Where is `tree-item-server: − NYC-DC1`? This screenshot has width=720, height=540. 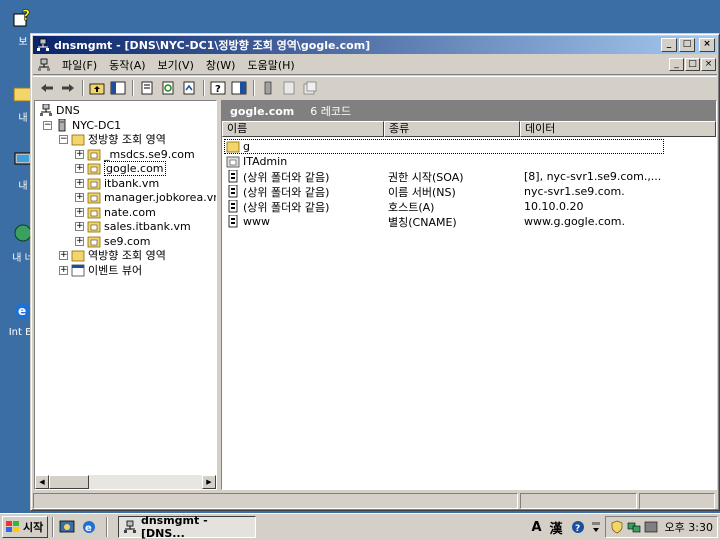
tree-item-server: − NYC-DC1 is located at coordinates (82, 125).